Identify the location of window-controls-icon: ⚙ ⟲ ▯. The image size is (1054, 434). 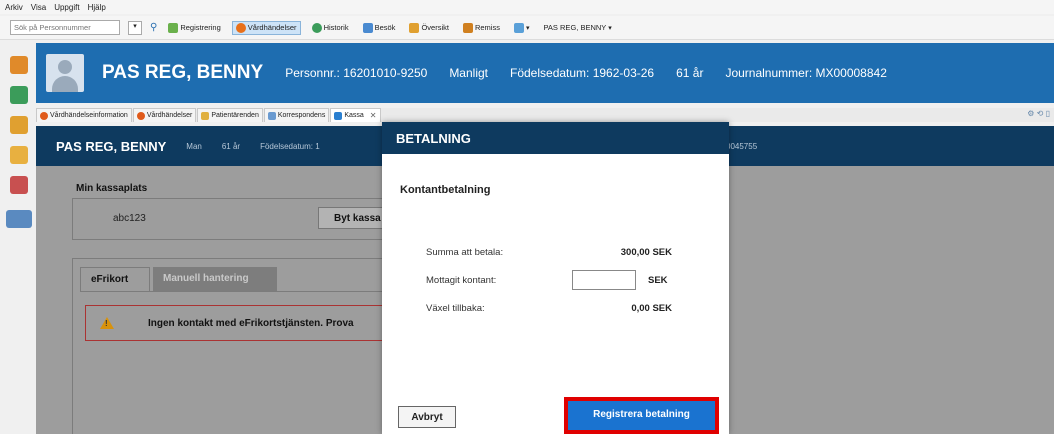
(1038, 113).